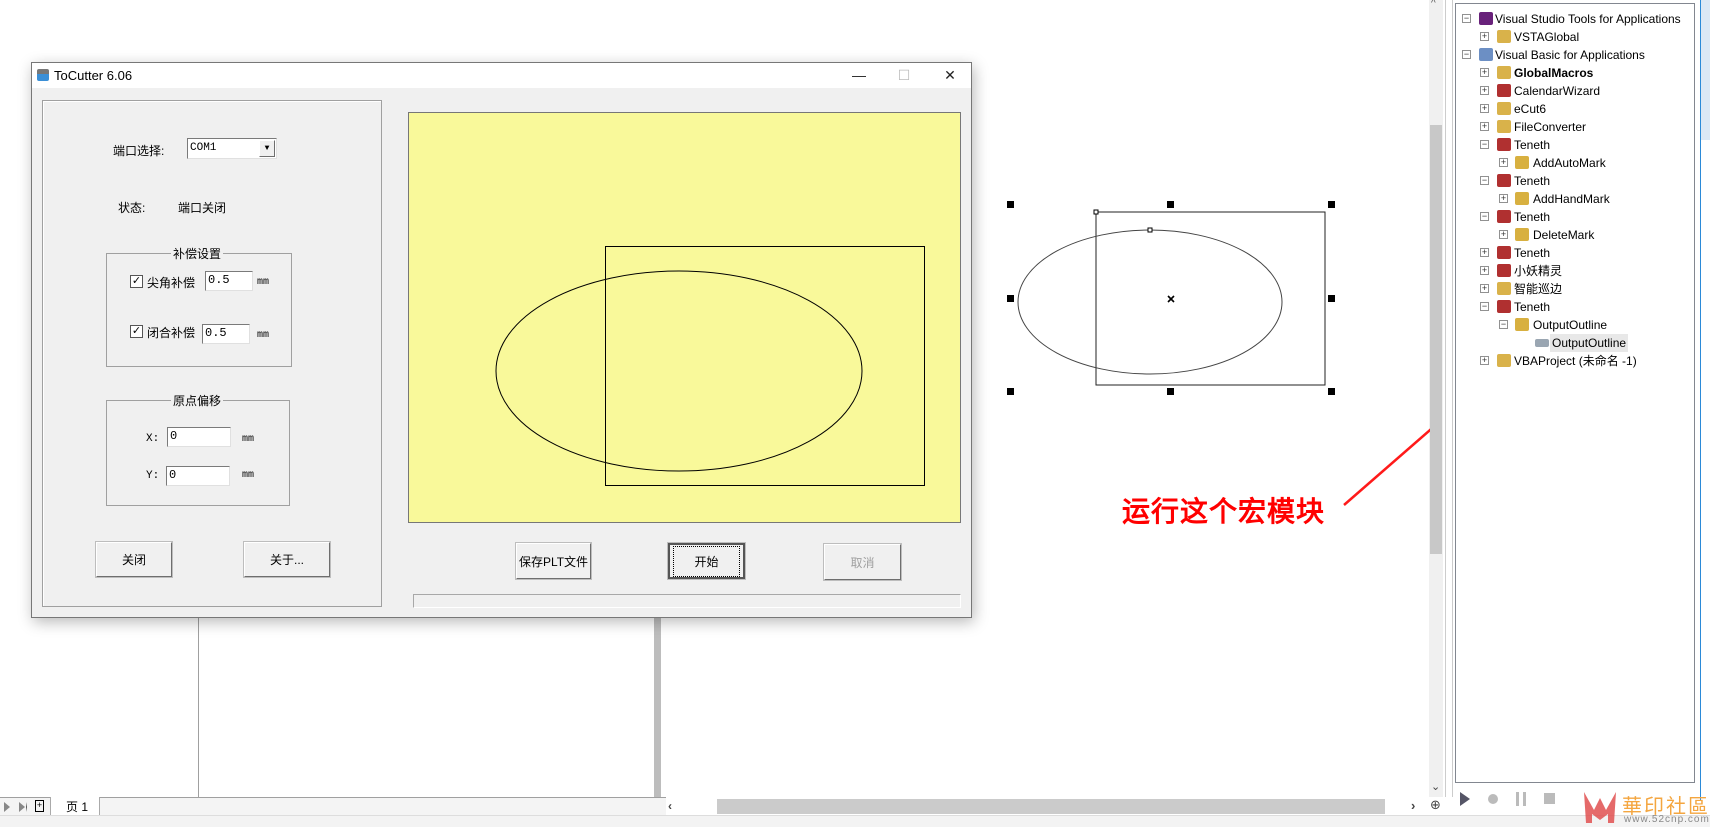 Image resolution: width=1710 pixels, height=827 pixels. I want to click on pause-button, so click(1521, 799).